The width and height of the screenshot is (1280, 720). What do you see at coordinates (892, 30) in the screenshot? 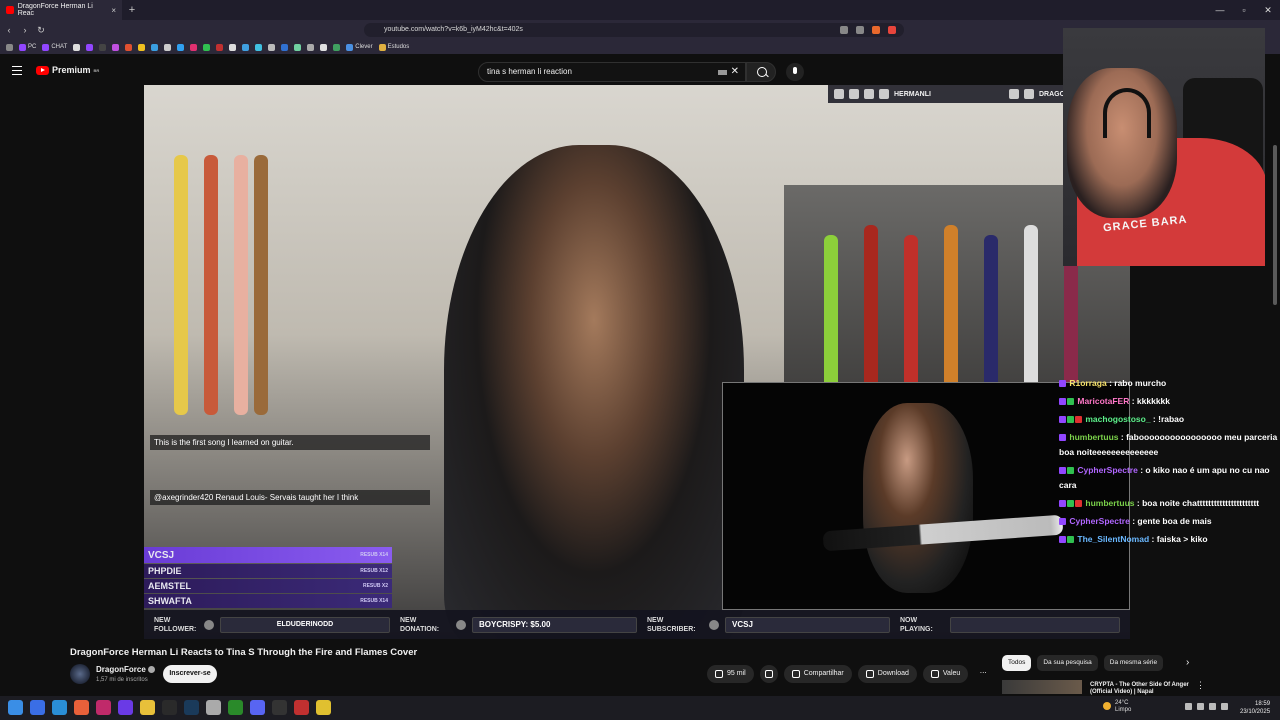
I see `rewards-icon` at bounding box center [892, 30].